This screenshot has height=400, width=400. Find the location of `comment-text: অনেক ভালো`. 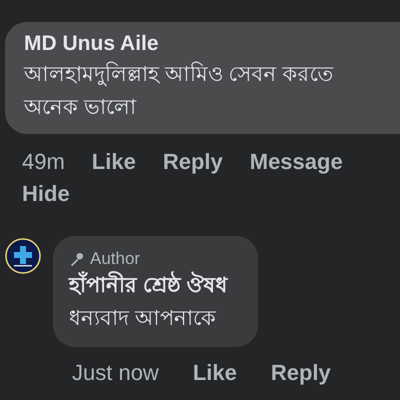

comment-text: অনেক ভালো is located at coordinates (81, 108).